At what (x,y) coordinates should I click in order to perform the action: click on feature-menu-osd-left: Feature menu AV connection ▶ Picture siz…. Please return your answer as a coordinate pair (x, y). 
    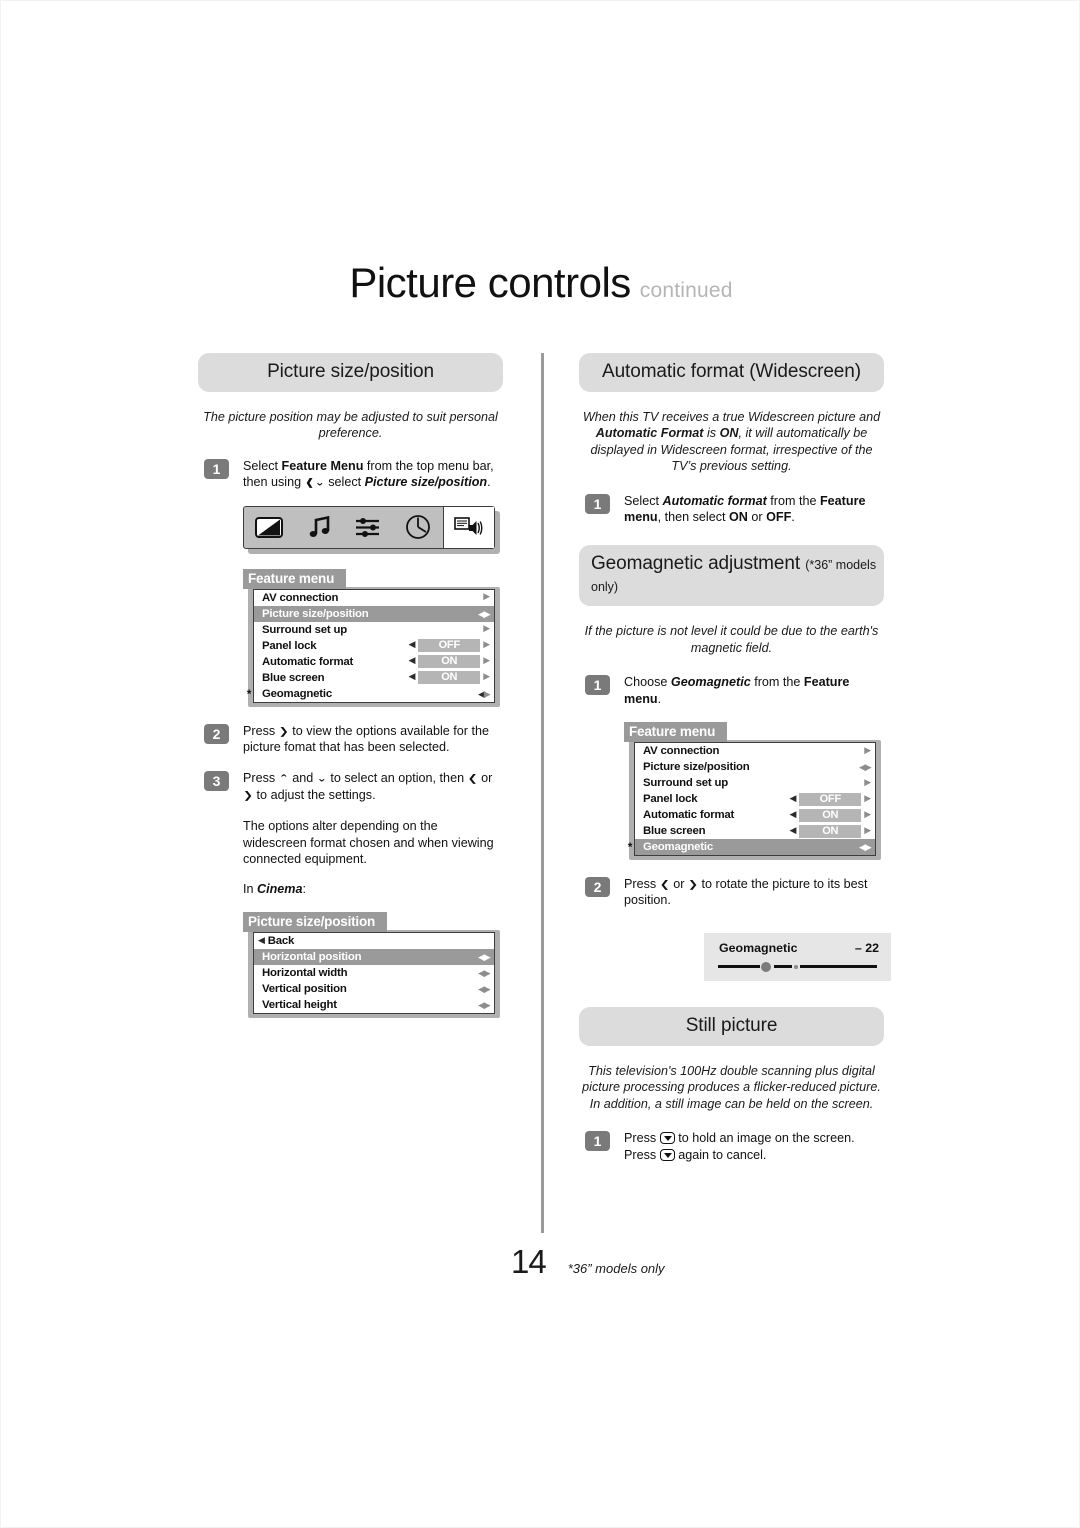
    Looking at the image, I should click on (371, 637).